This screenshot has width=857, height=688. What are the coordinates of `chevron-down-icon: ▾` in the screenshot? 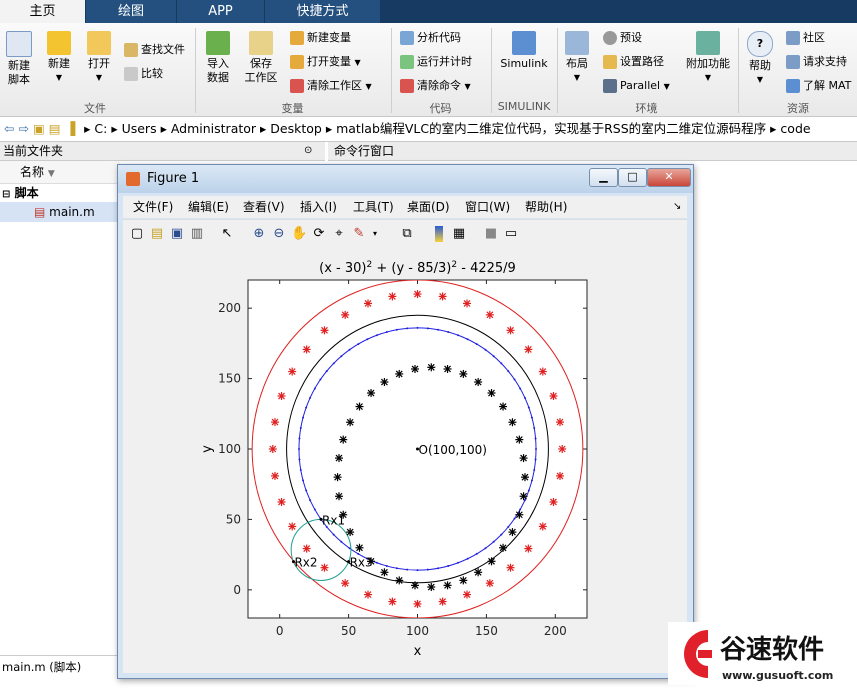 It's located at (375, 234).